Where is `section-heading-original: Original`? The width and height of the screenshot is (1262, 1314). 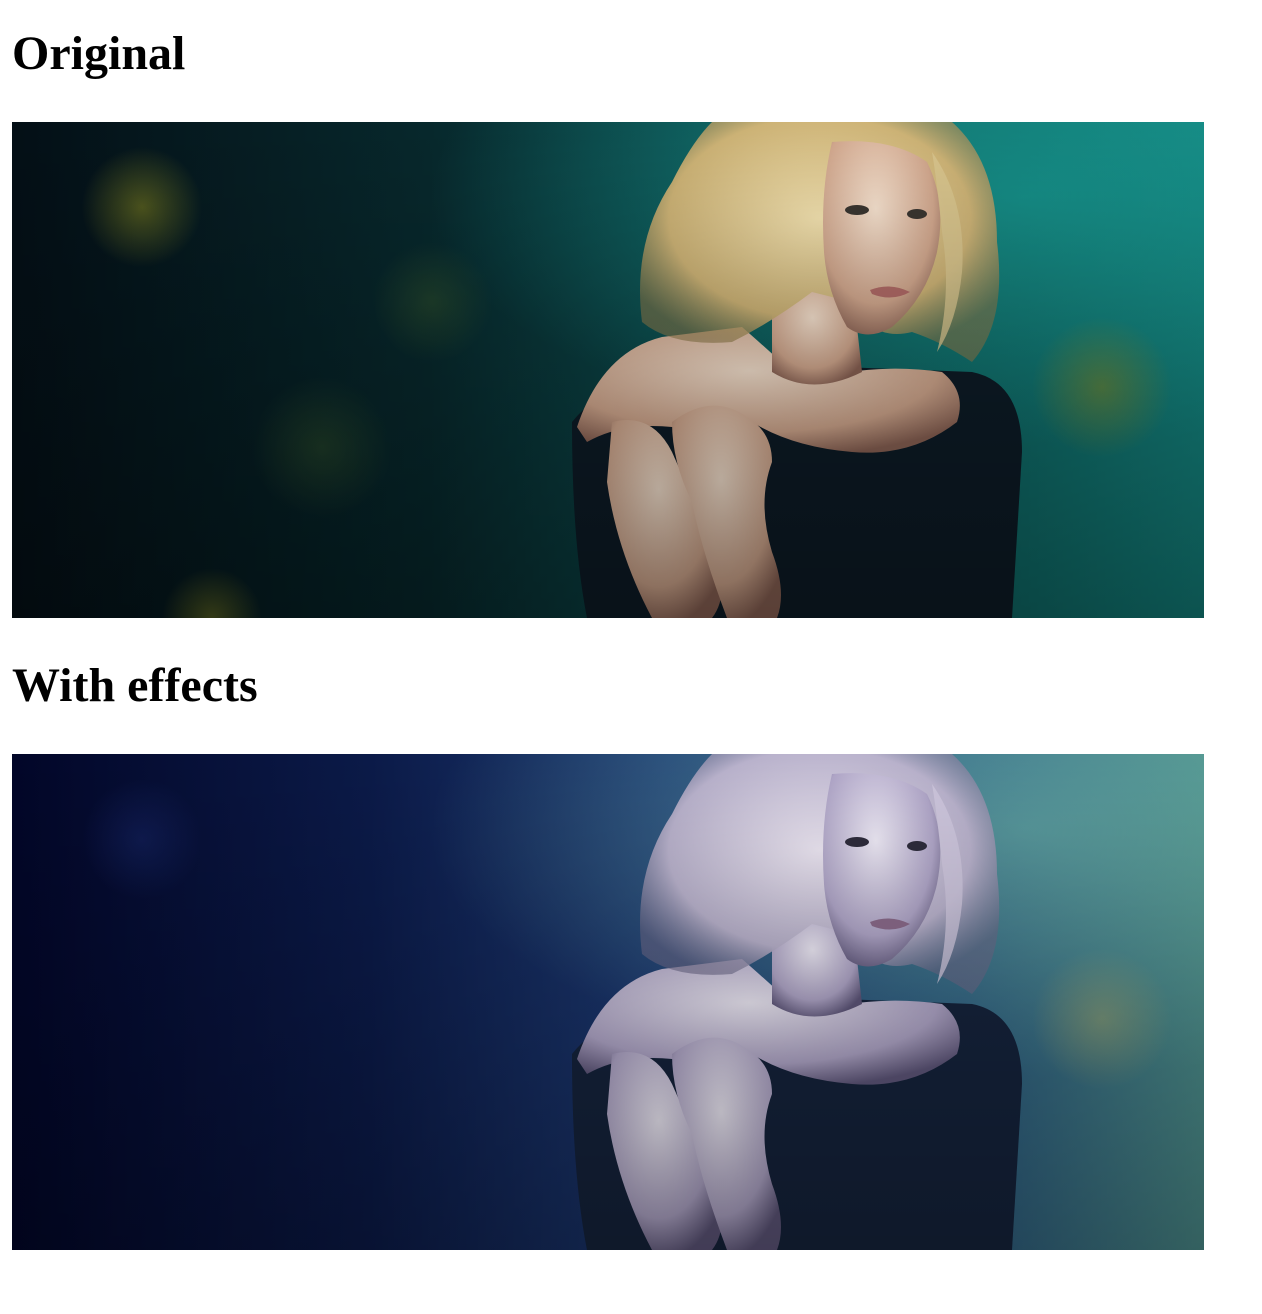 section-heading-original: Original is located at coordinates (99, 53).